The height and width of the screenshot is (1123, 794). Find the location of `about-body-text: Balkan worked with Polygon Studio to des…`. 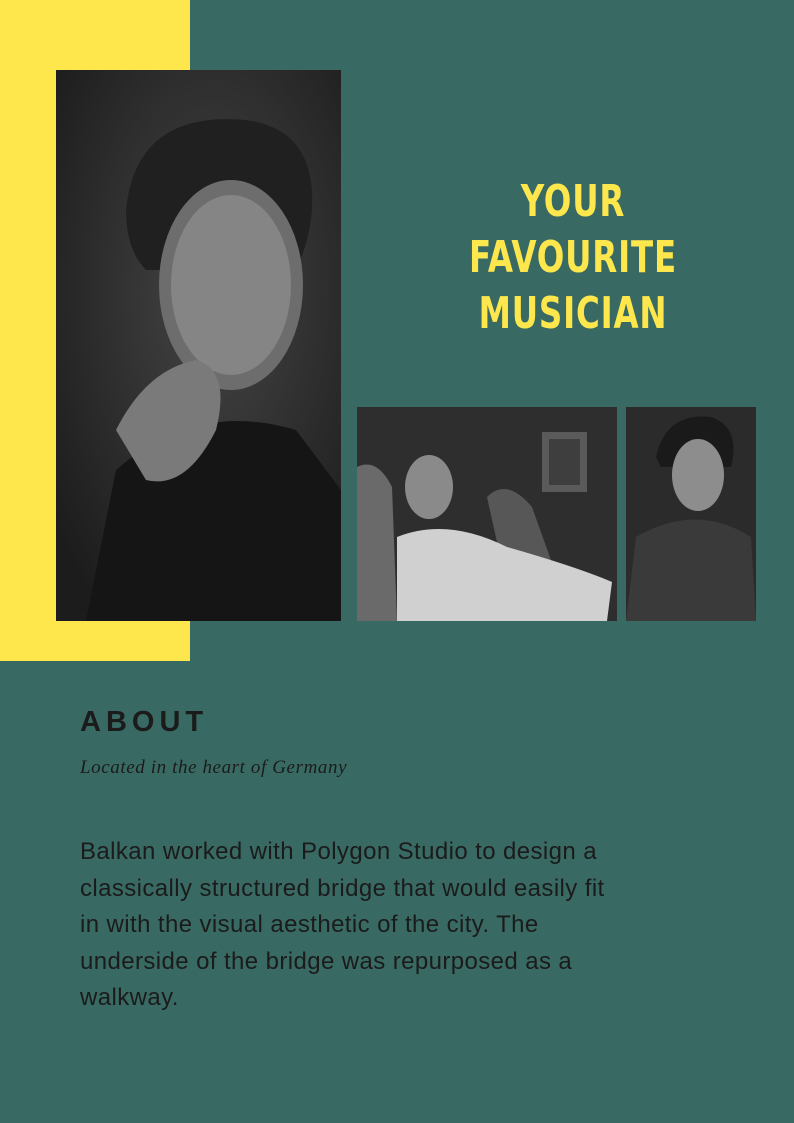

about-body-text: Balkan worked with Polygon Studio to des… is located at coordinates (342, 924).